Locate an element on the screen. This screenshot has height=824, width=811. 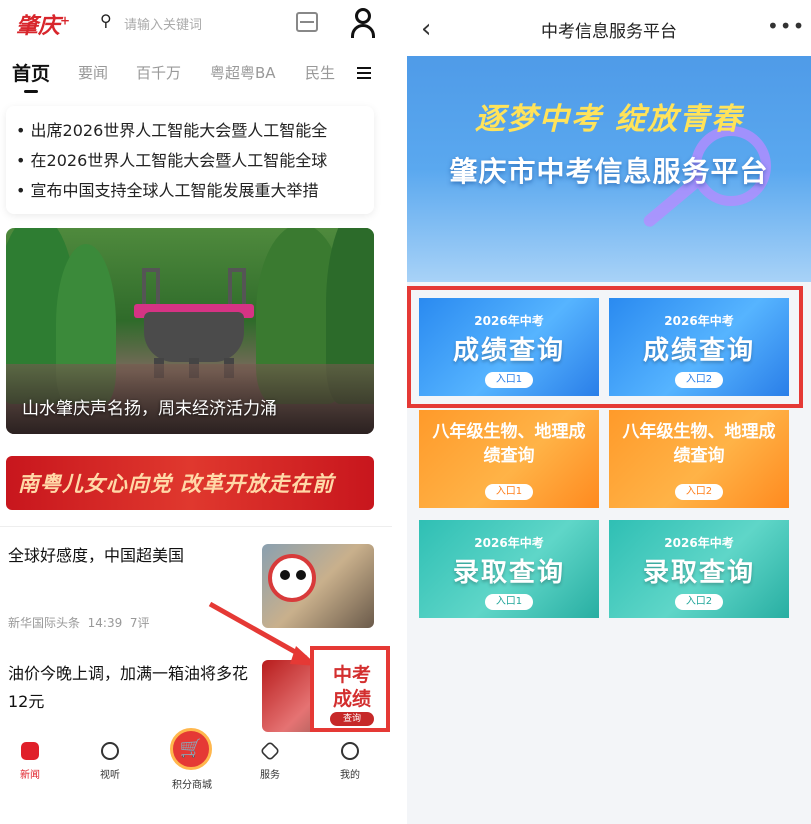
carousel-banner: 山水肇庆声名扬，周末经济活力涌 is located at coordinates (190, 331).